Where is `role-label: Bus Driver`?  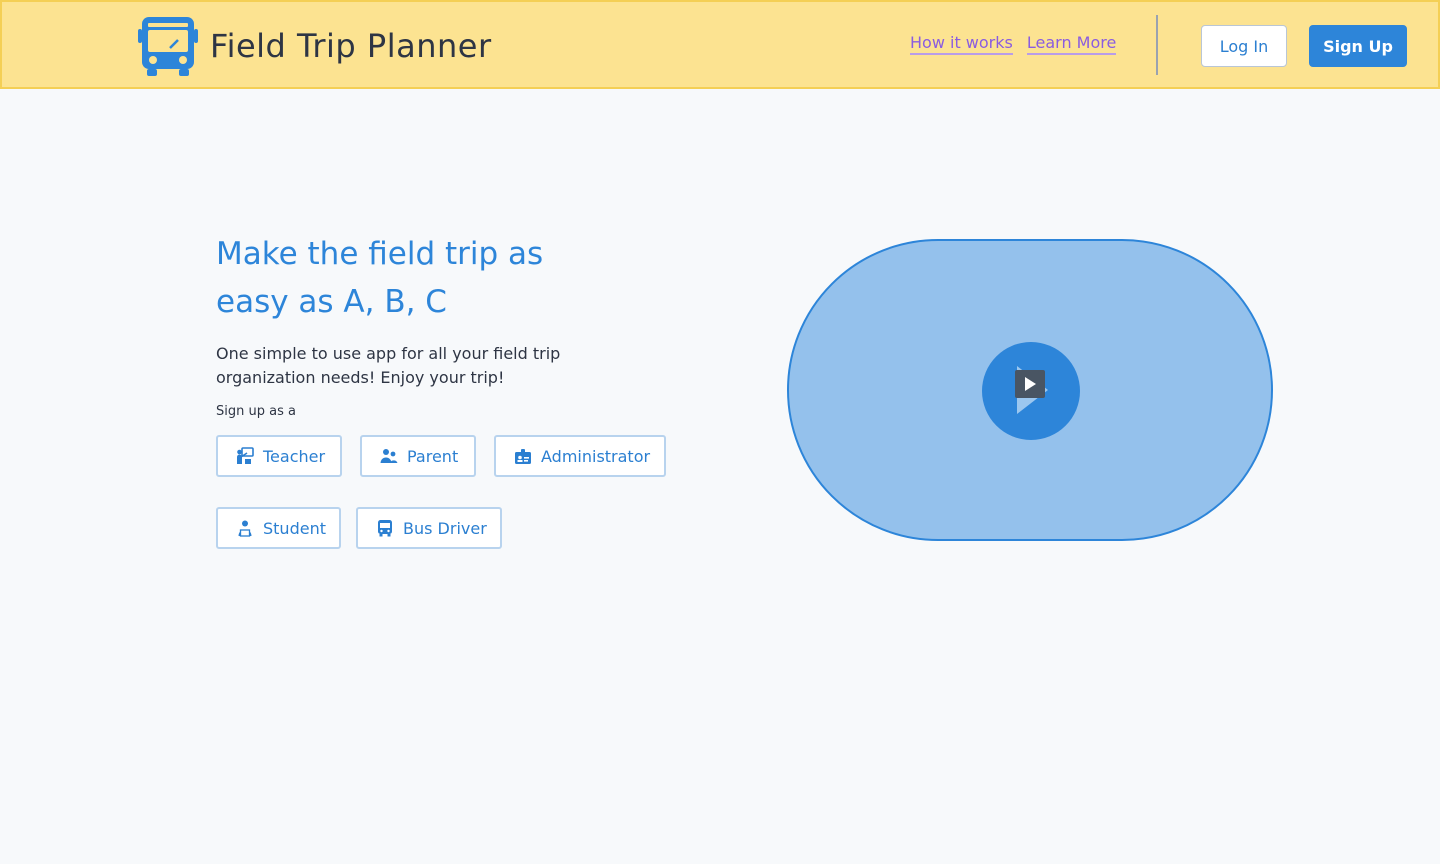
role-label: Bus Driver is located at coordinates (445, 528).